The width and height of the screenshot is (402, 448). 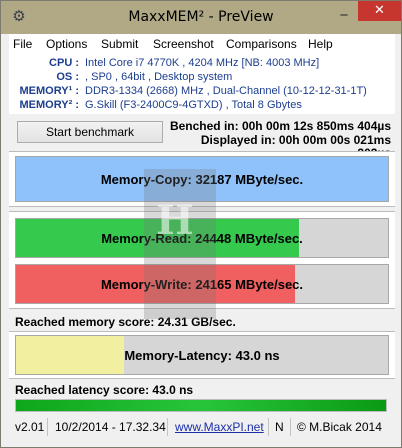 I want to click on progress-bar, so click(x=201, y=405).